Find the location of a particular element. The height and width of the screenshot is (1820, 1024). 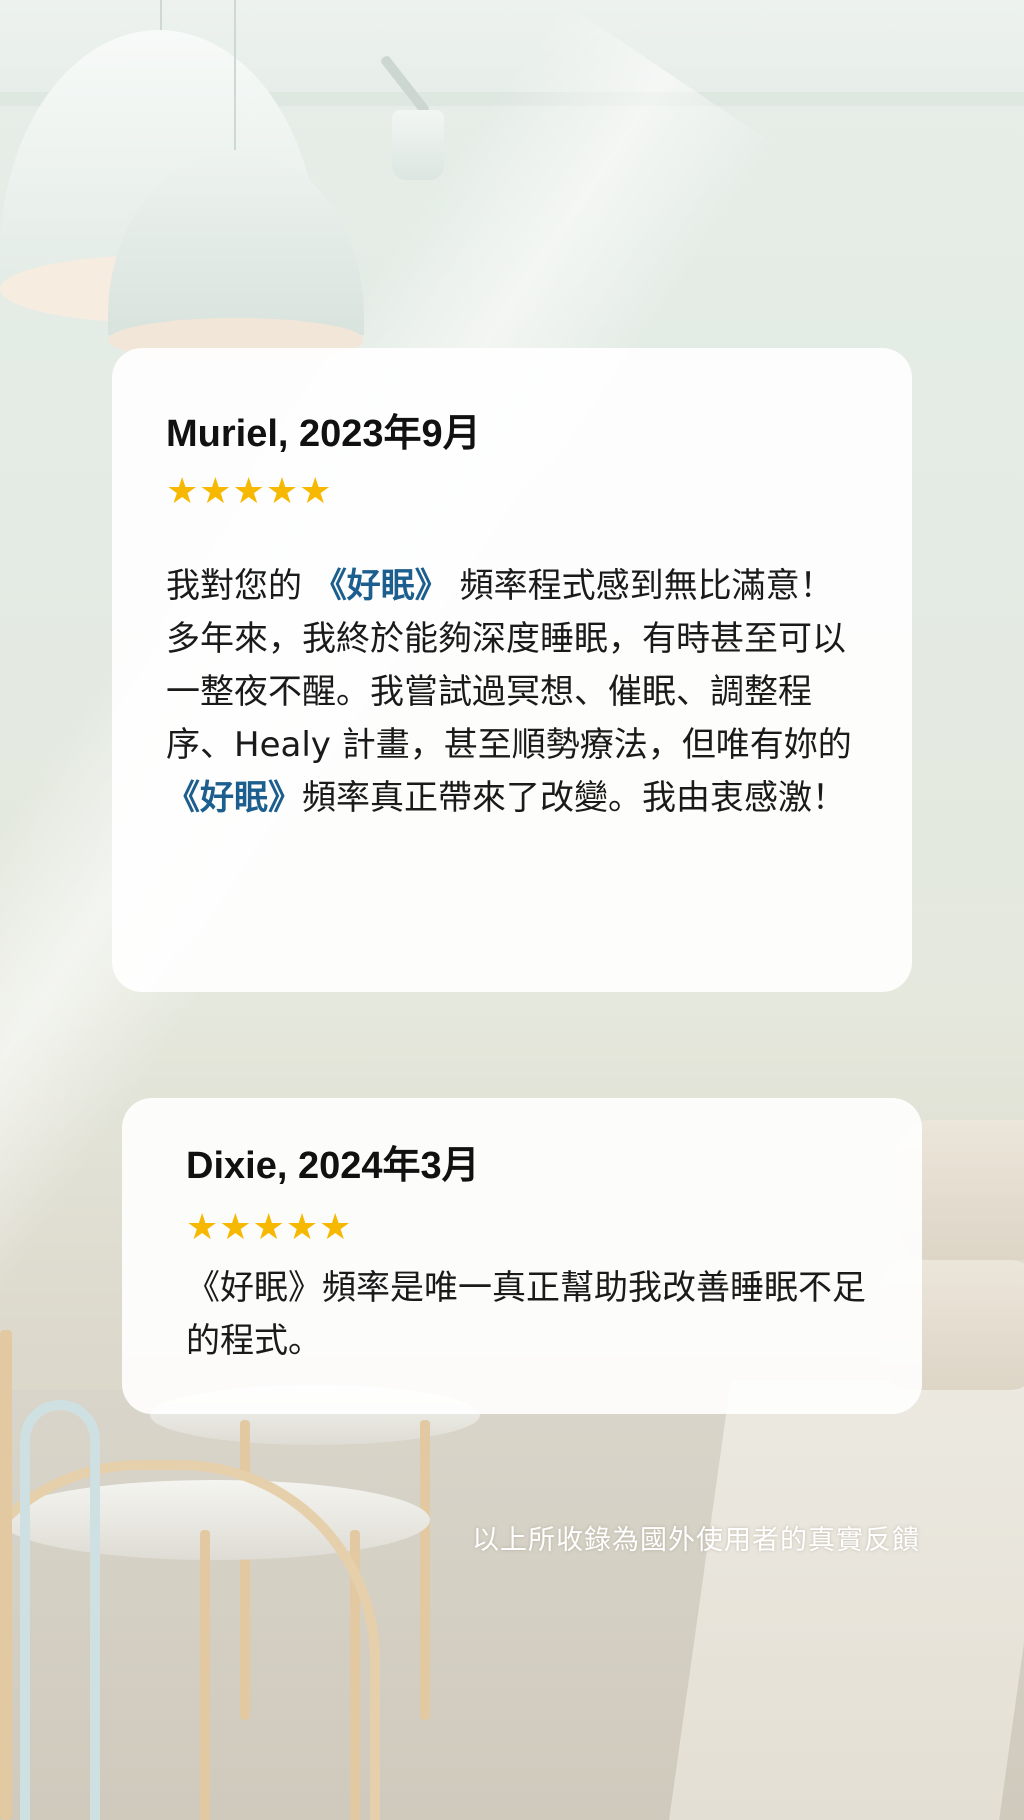

review-text: 《好眠》頻率是唯一真正幫助我改善睡眠不足的程式。 is located at coordinates (526, 1314).